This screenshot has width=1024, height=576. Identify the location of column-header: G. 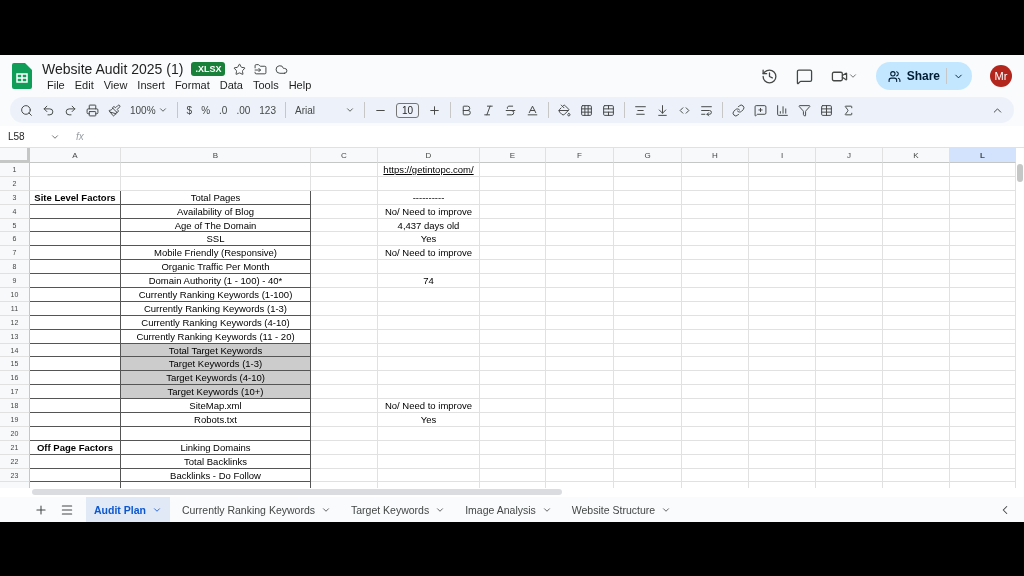
(648, 155).